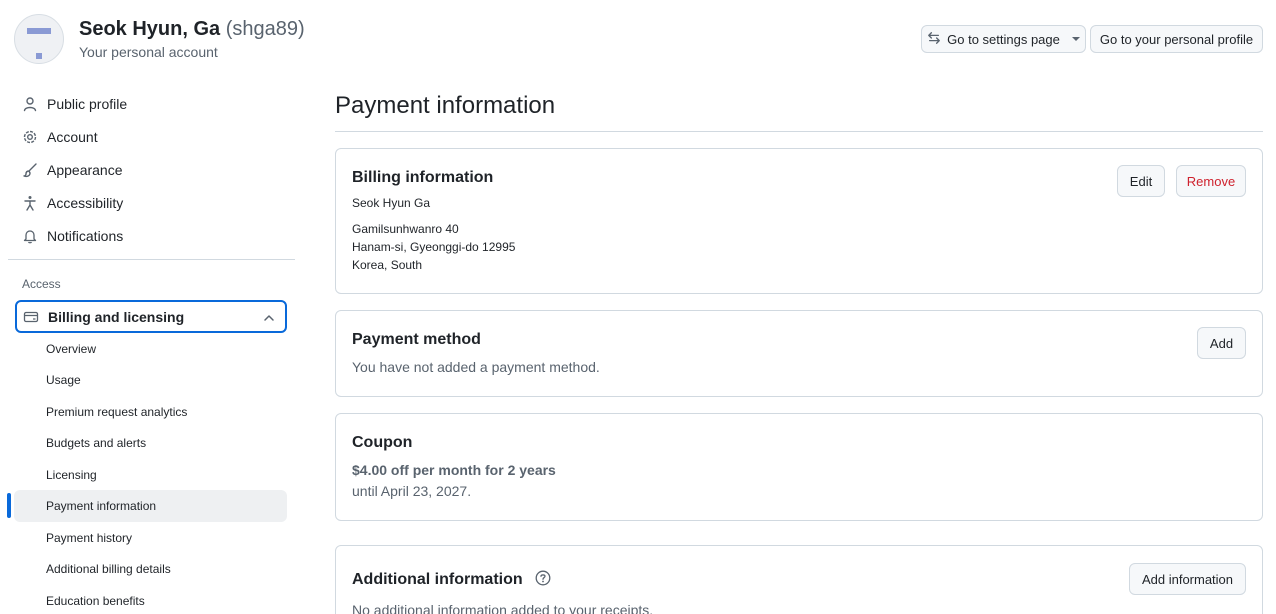 The width and height of the screenshot is (1276, 614). I want to click on billing-address-line3: Korea, South, so click(387, 265).